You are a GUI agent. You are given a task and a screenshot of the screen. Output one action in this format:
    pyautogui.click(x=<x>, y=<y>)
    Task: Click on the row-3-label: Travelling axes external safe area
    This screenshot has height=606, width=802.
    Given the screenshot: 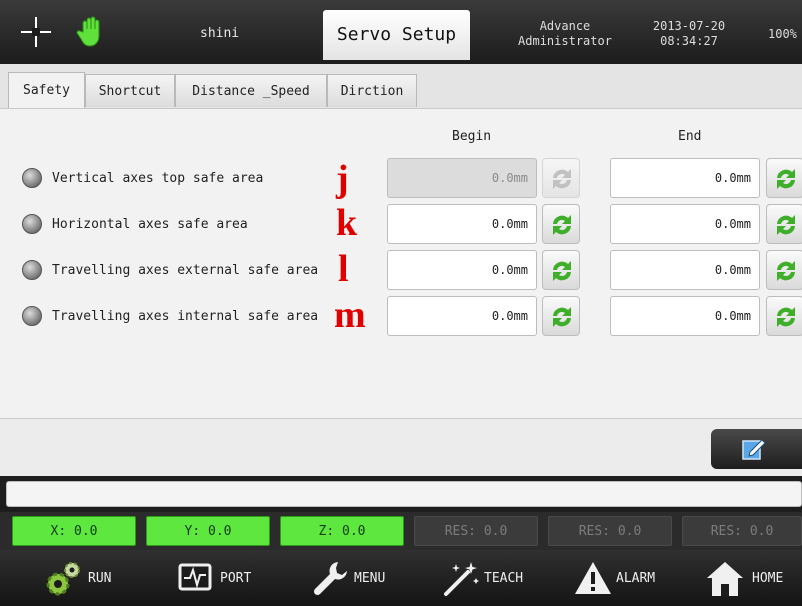 What is the action you would take?
    pyautogui.click(x=185, y=270)
    